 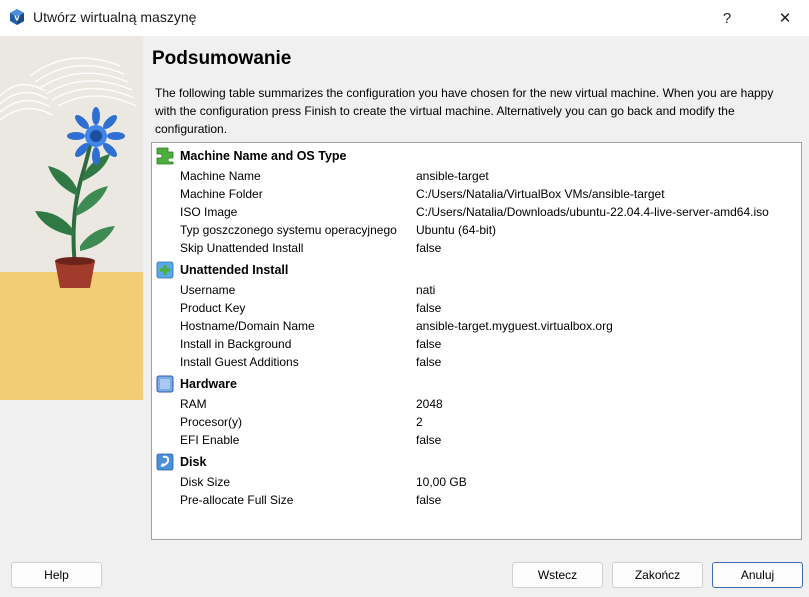 I want to click on svg-text: V, so click(x=17, y=19).